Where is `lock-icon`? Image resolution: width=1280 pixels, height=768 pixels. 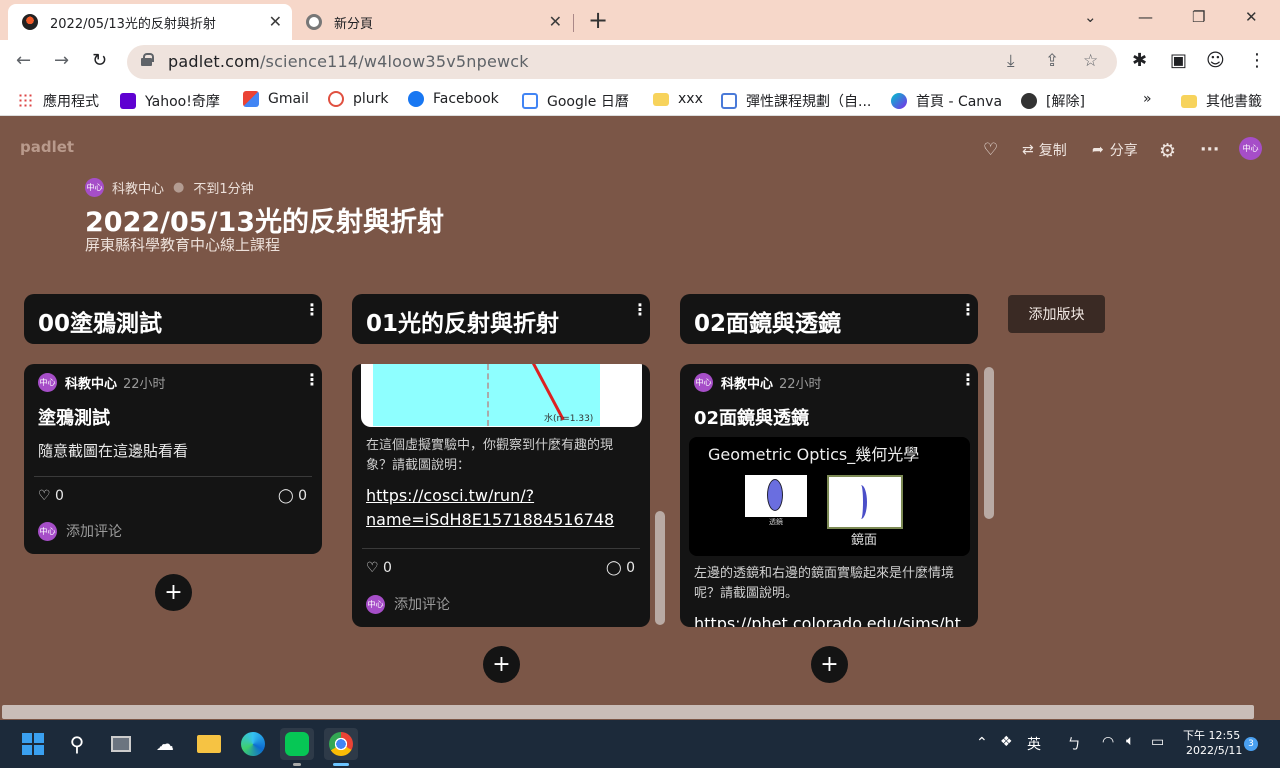 lock-icon is located at coordinates (147, 59).